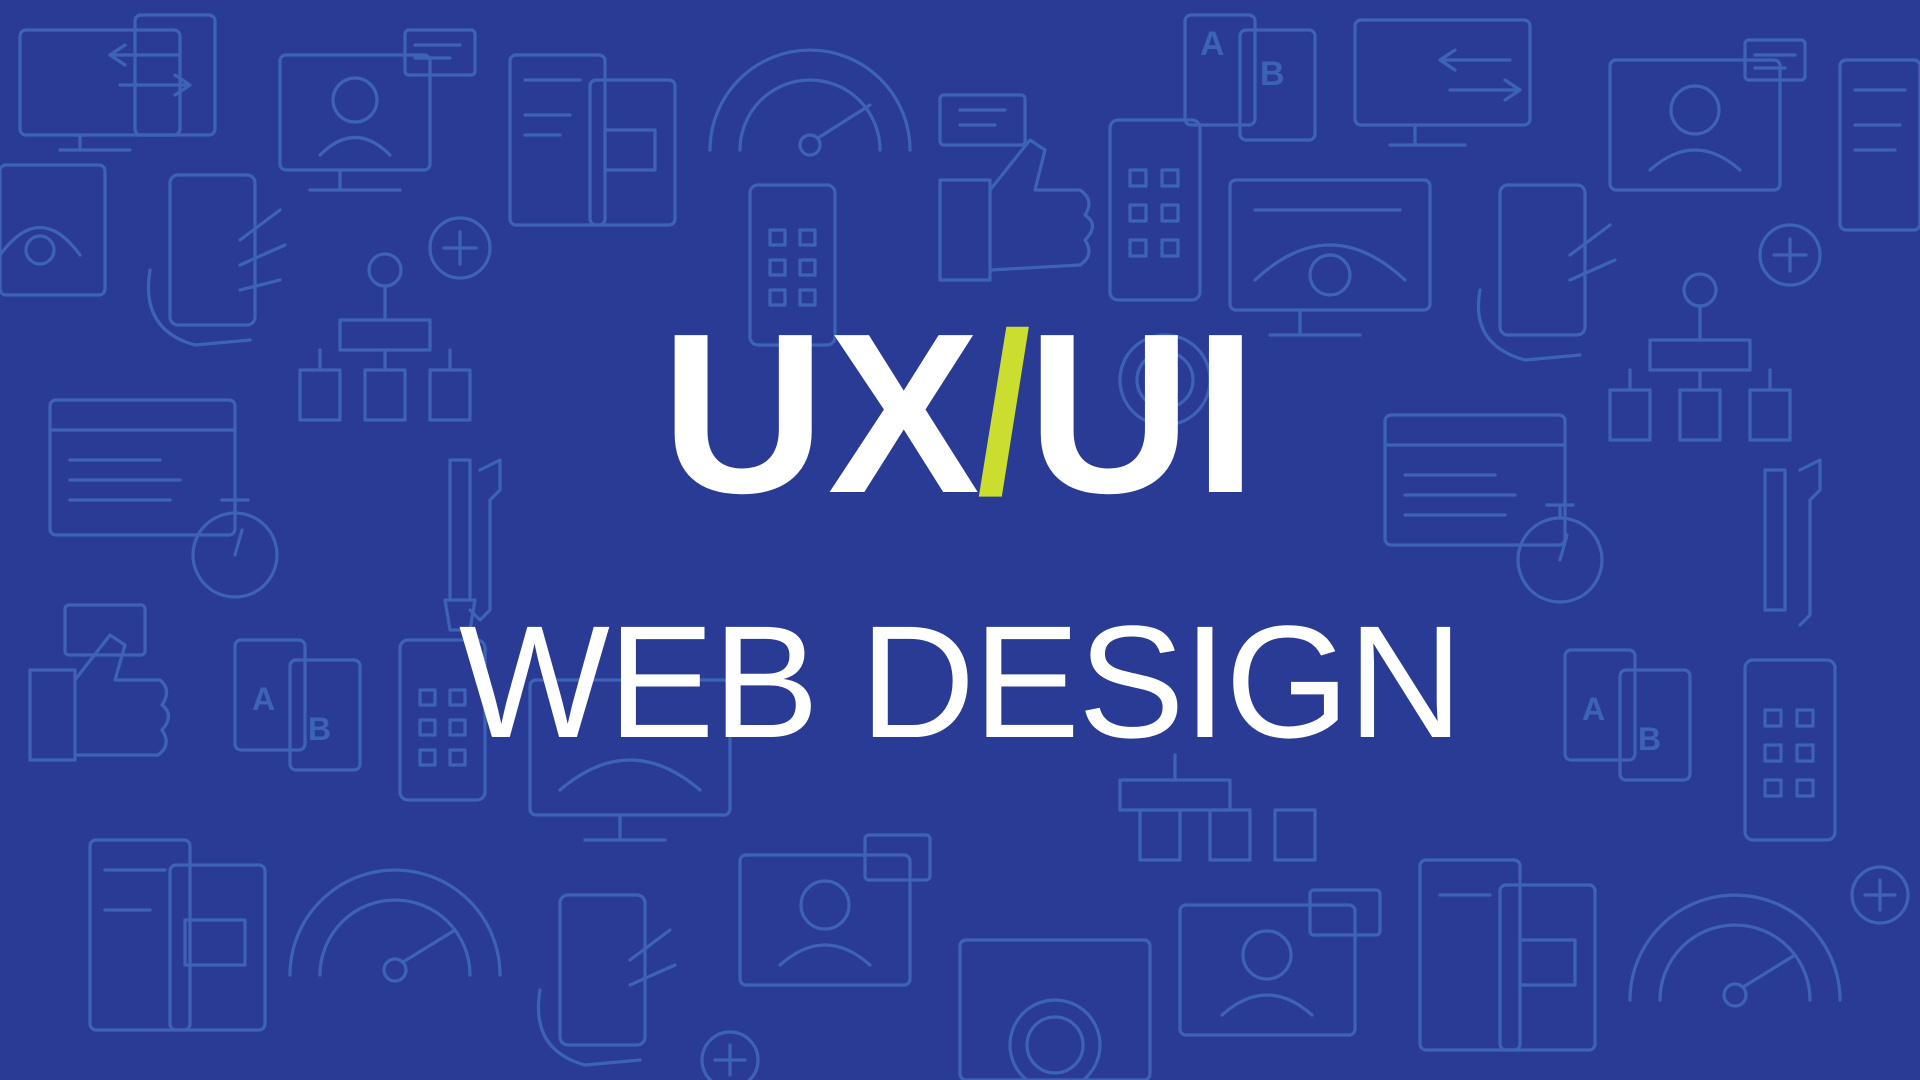 The width and height of the screenshot is (1920, 1080). I want to click on headline-ux: UX, so click(821, 414).